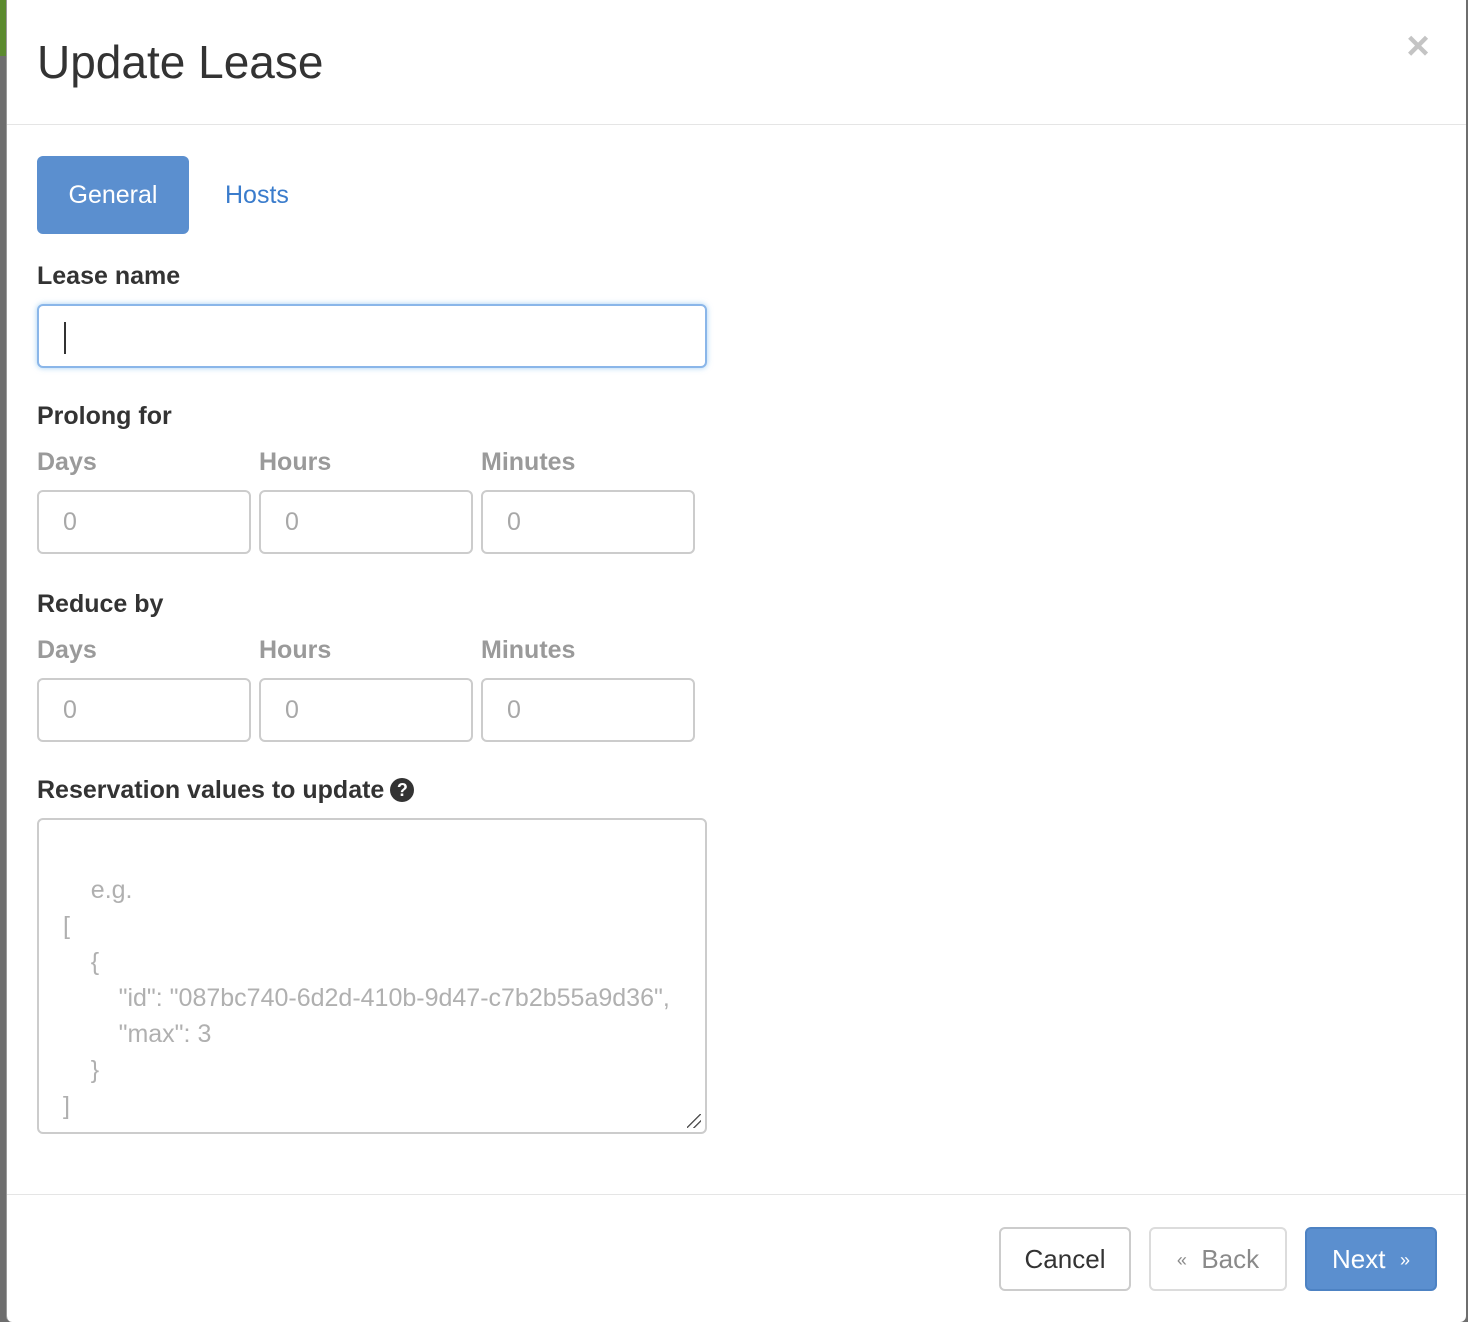 The image size is (1468, 1322). Describe the element at coordinates (67, 650) in the screenshot. I see `reduce-days-label: Days` at that location.